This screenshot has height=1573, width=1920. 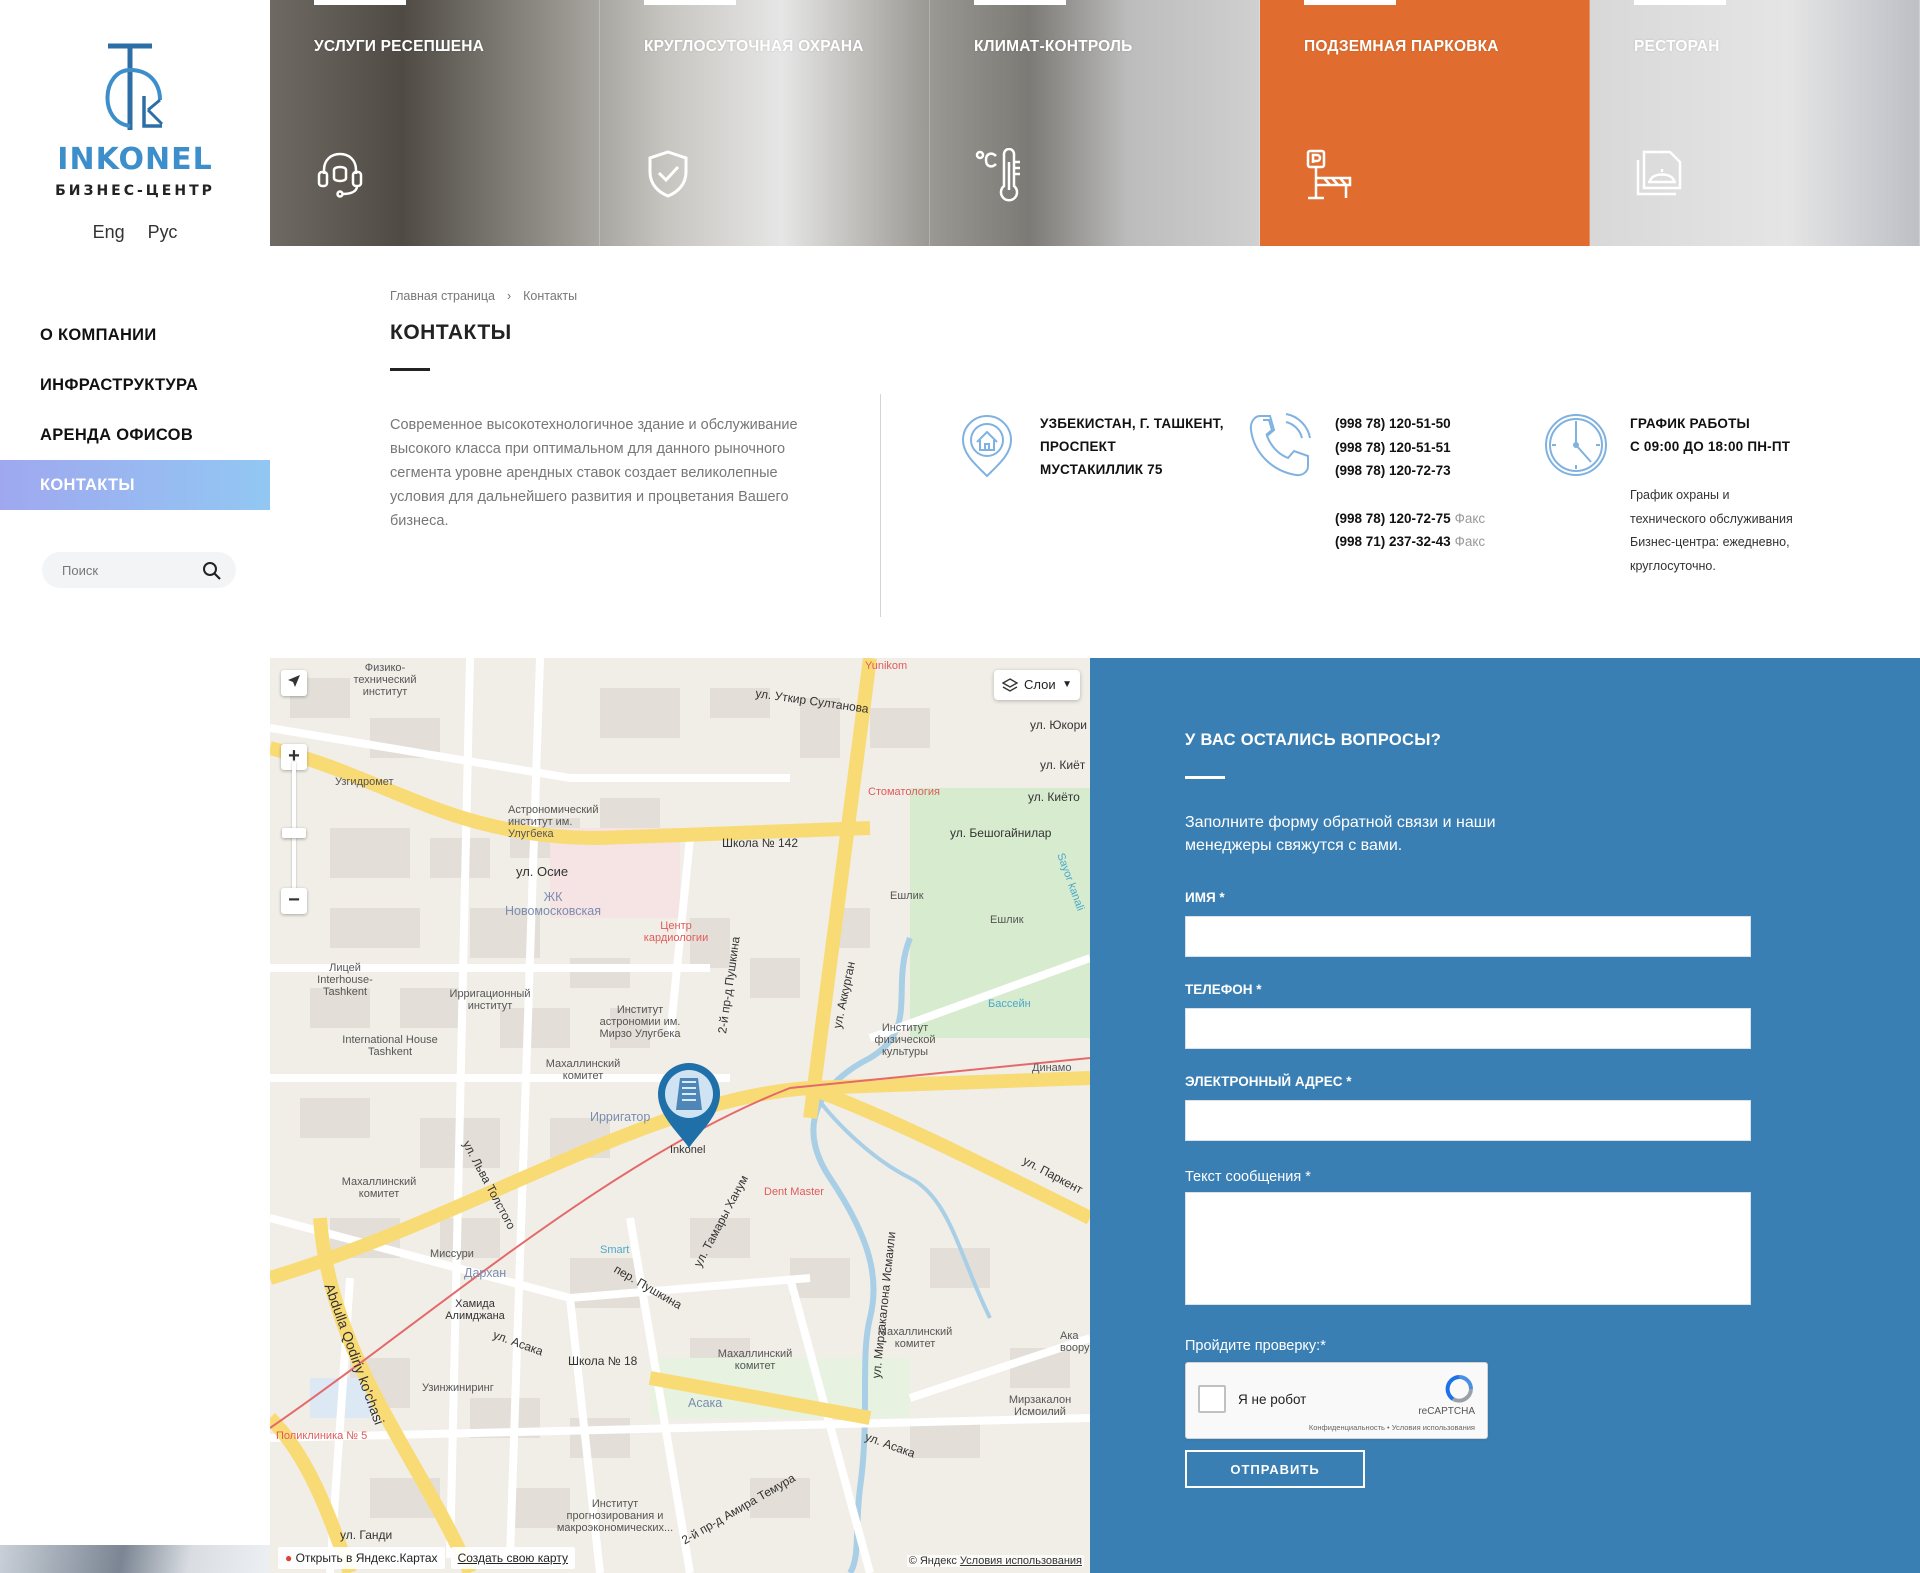 What do you see at coordinates (135, 435) in the screenshot?
I see `nav-item-office-rent: АРЕНДА ОФИСОВ` at bounding box center [135, 435].